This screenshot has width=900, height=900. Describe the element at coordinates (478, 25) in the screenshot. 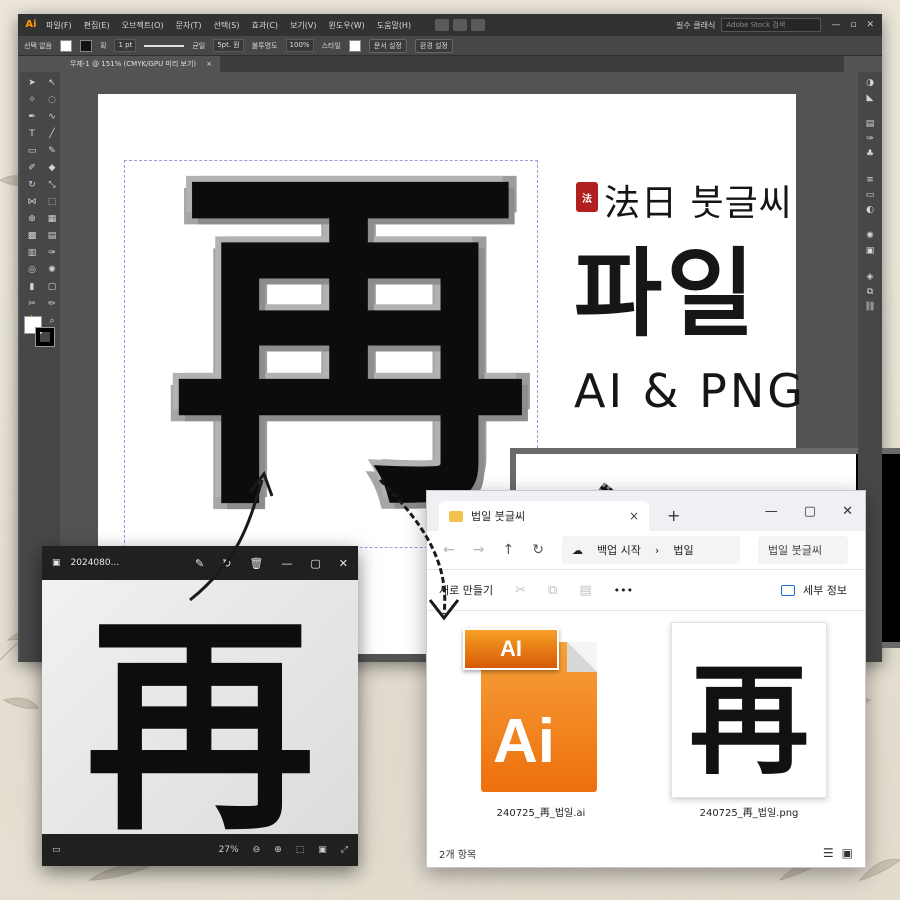

I see `arrange-documents-icon` at that location.